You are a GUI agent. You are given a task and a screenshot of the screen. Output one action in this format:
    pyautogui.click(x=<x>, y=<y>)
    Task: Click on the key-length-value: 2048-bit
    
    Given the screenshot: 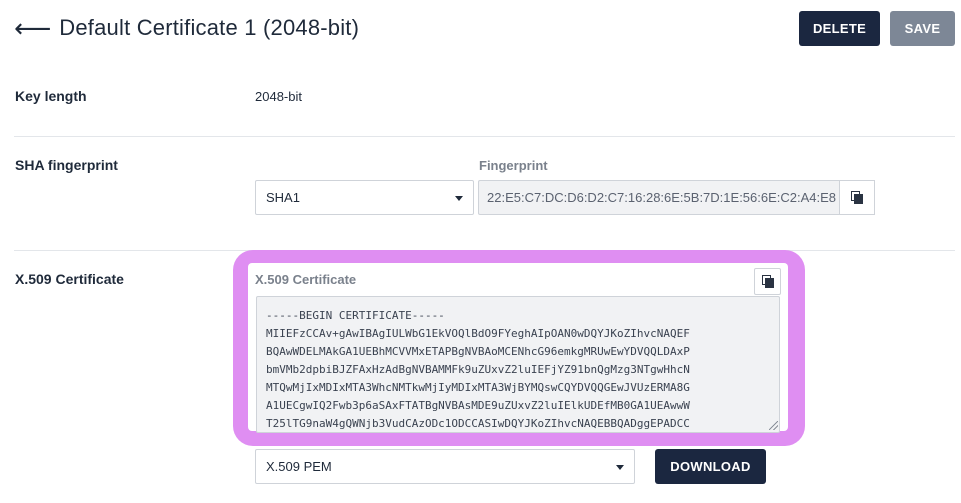 What is the action you would take?
    pyautogui.click(x=278, y=96)
    